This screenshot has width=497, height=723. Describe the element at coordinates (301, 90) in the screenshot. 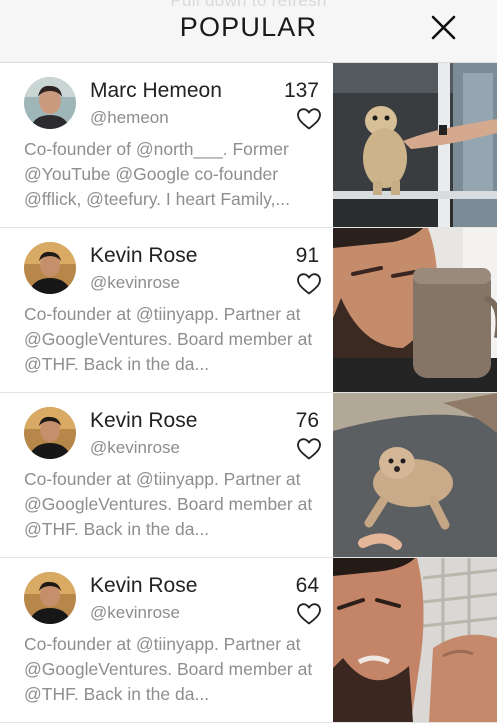

I see `like-count: 137` at that location.